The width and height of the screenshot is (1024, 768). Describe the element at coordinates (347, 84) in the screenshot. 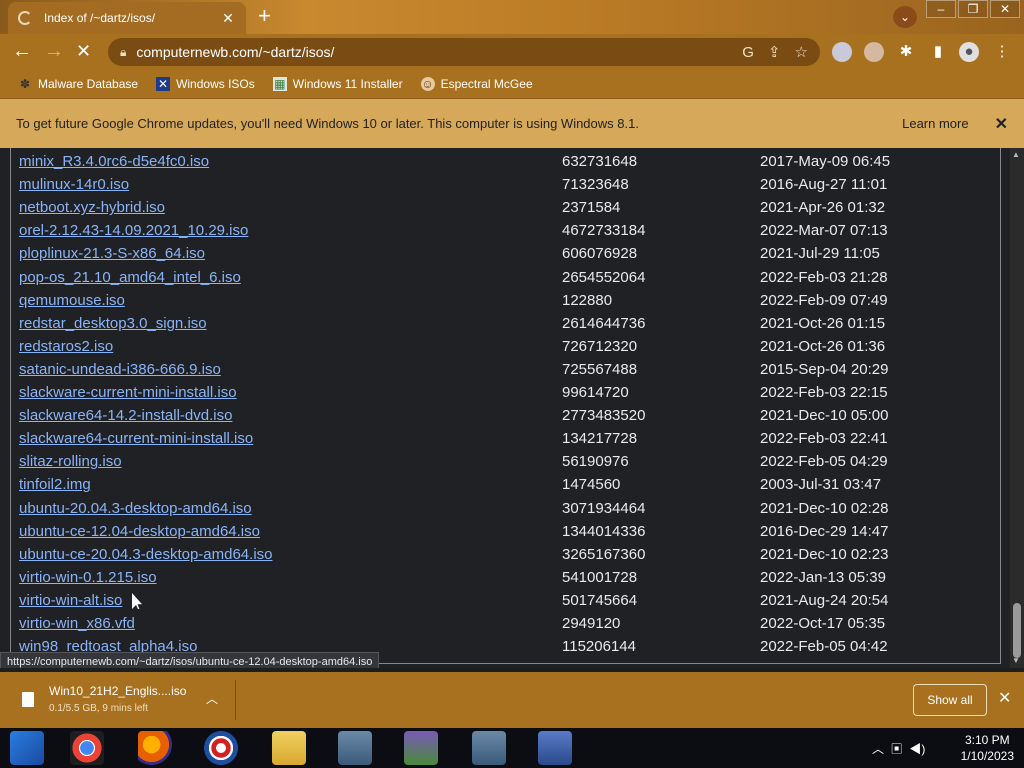

I see `bookmark-label: Windows 11 Installer` at that location.